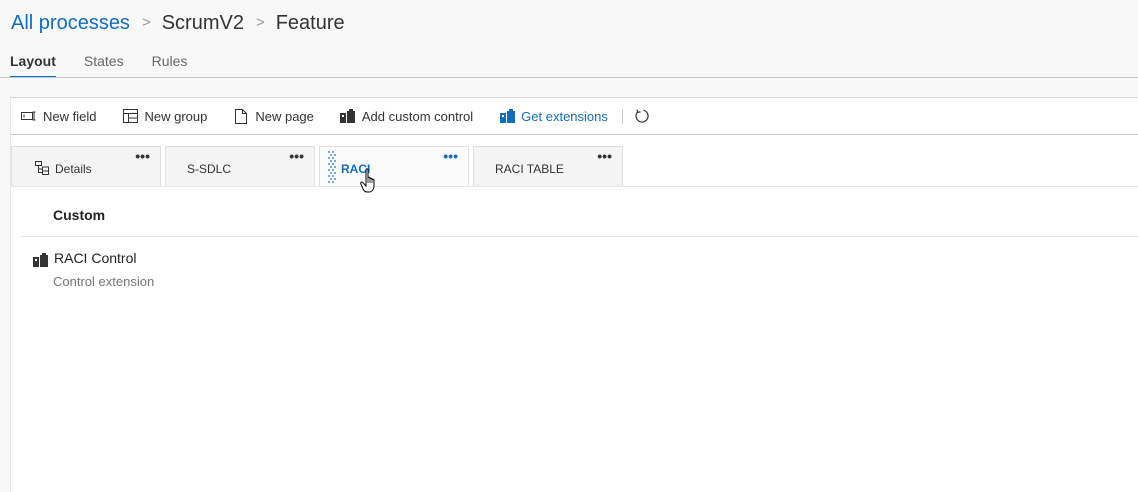 The height and width of the screenshot is (492, 1138). I want to click on page-tab-details: Details •••, so click(86, 166).